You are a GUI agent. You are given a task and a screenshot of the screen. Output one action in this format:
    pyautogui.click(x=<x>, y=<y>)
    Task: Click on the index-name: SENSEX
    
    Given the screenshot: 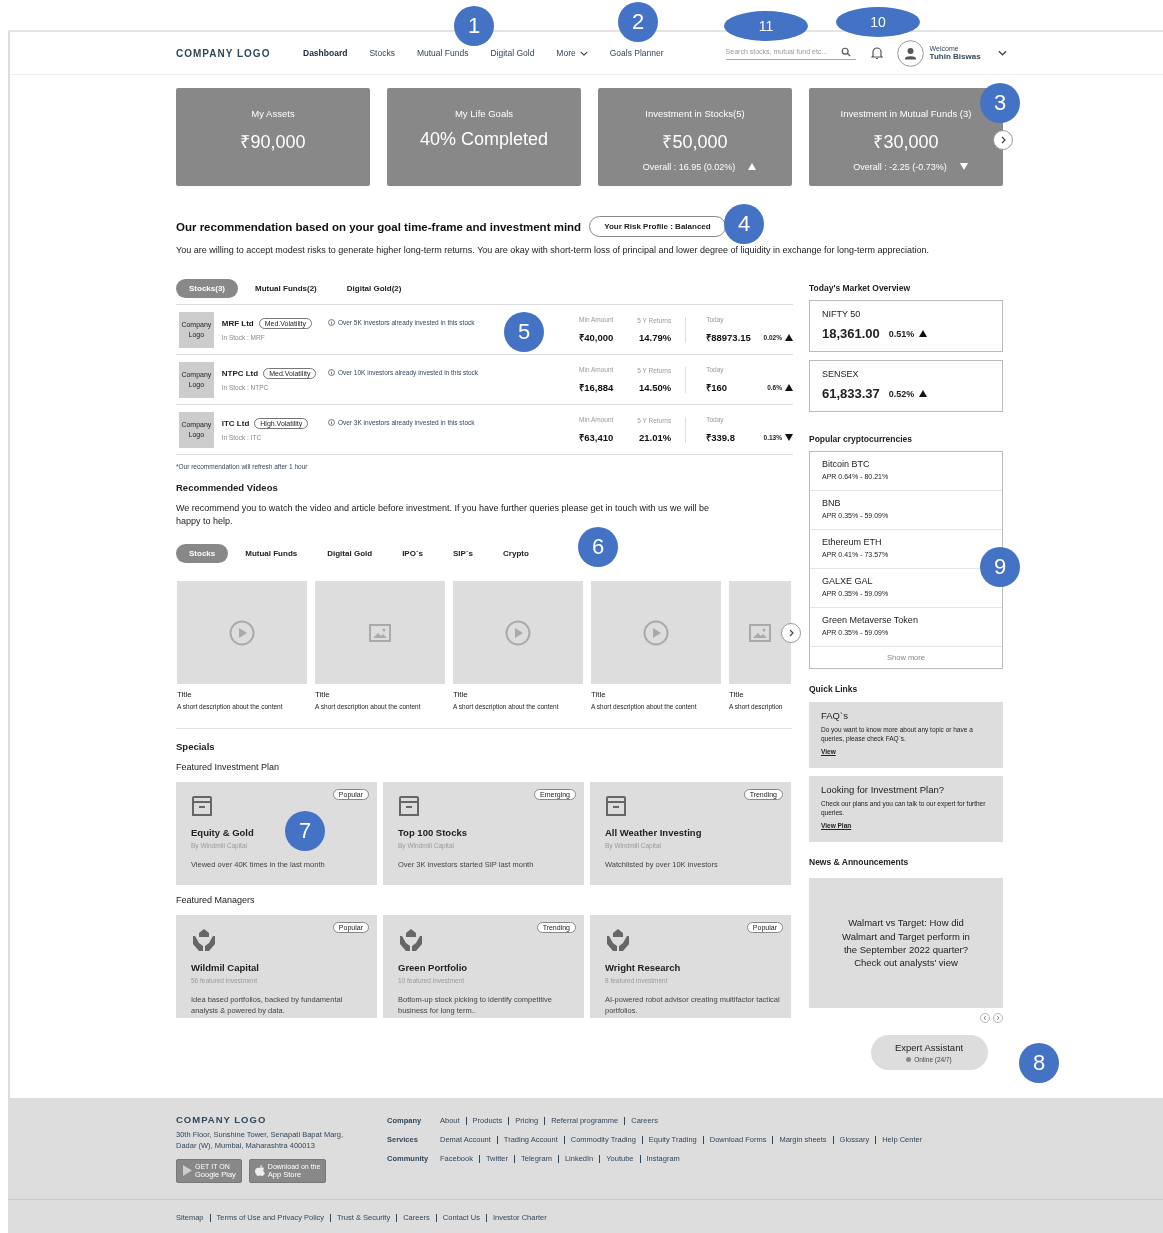 What is the action you would take?
    pyautogui.click(x=841, y=374)
    